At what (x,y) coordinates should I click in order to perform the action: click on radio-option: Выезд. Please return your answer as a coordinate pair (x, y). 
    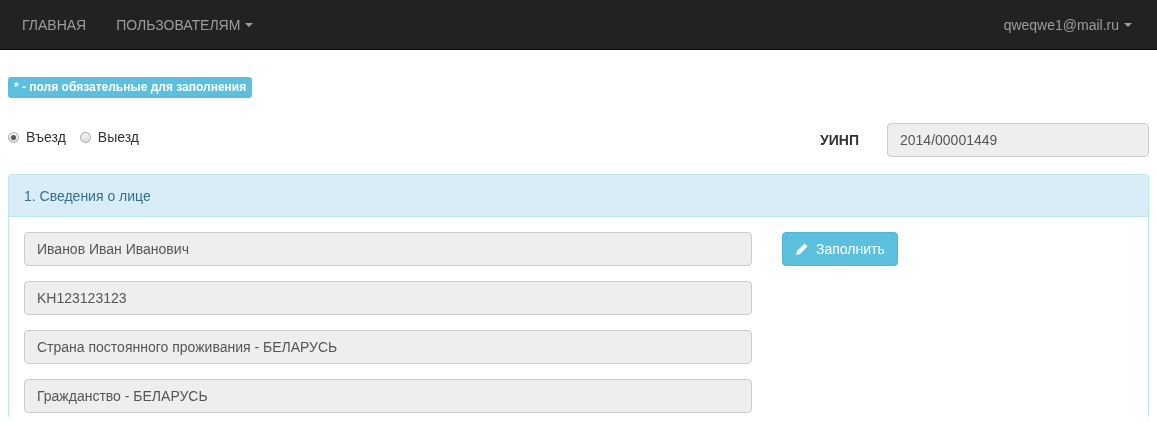
    Looking at the image, I should click on (109, 137).